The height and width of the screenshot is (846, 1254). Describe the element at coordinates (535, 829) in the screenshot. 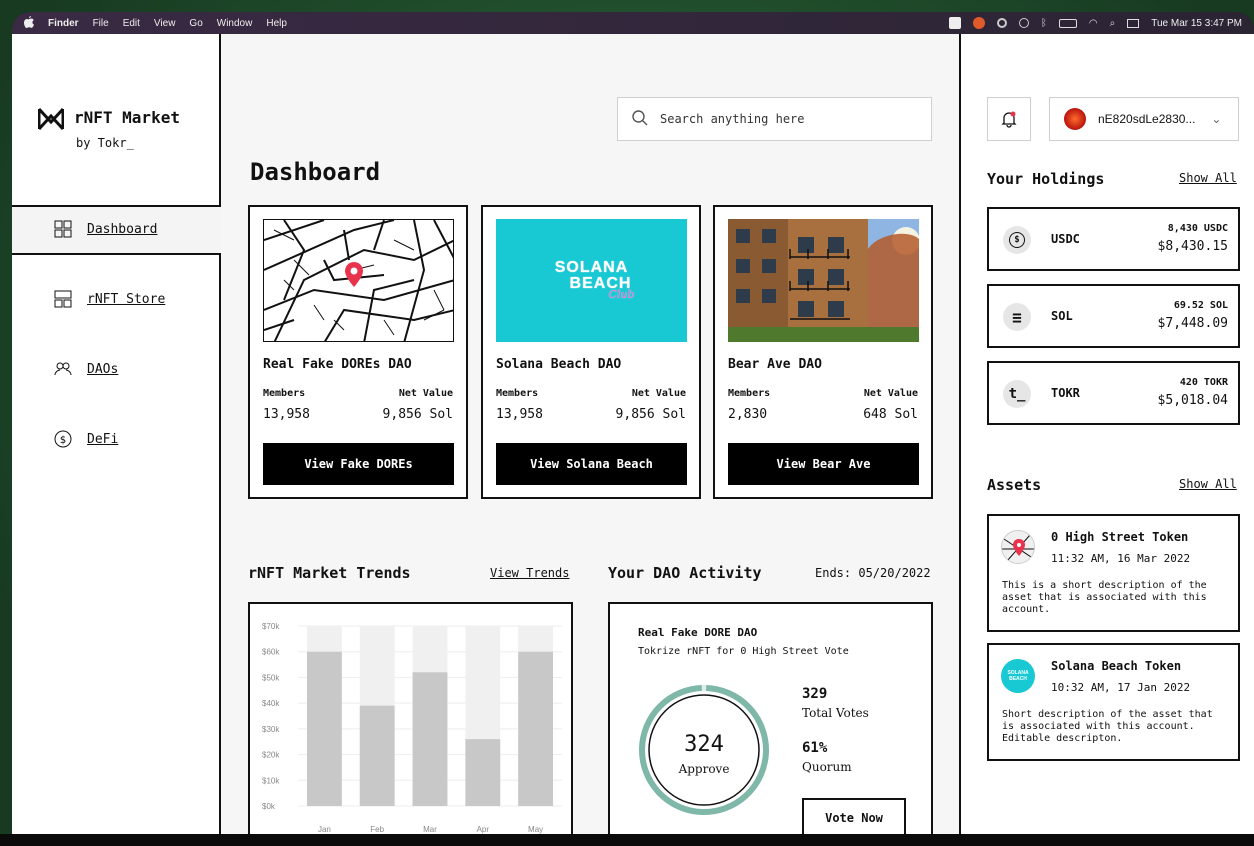

I see `x-tick-label: May` at that location.